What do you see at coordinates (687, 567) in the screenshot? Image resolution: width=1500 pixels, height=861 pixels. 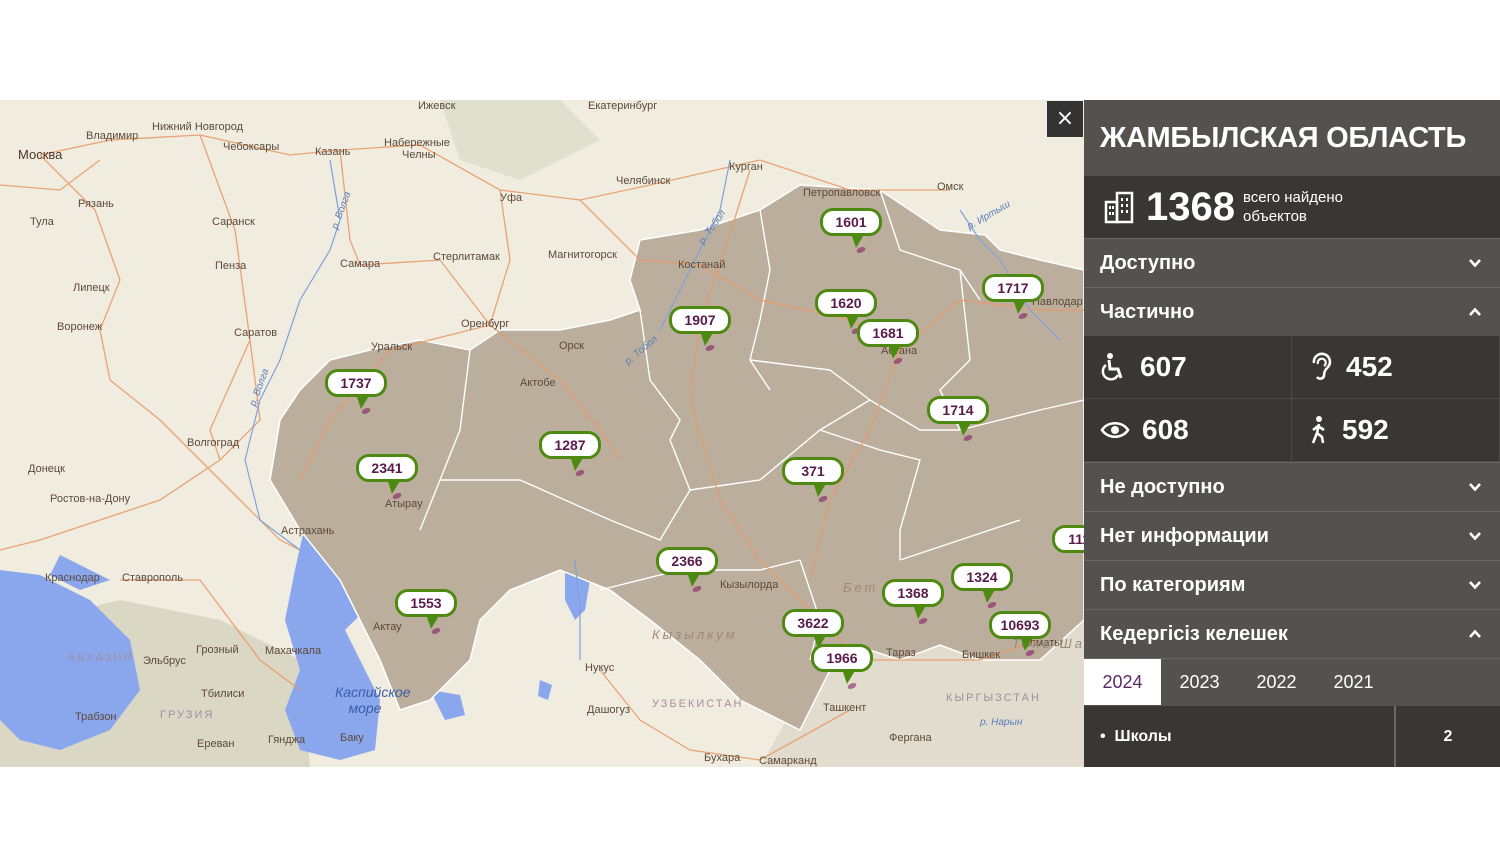 I see `region-marker: 2366` at bounding box center [687, 567].